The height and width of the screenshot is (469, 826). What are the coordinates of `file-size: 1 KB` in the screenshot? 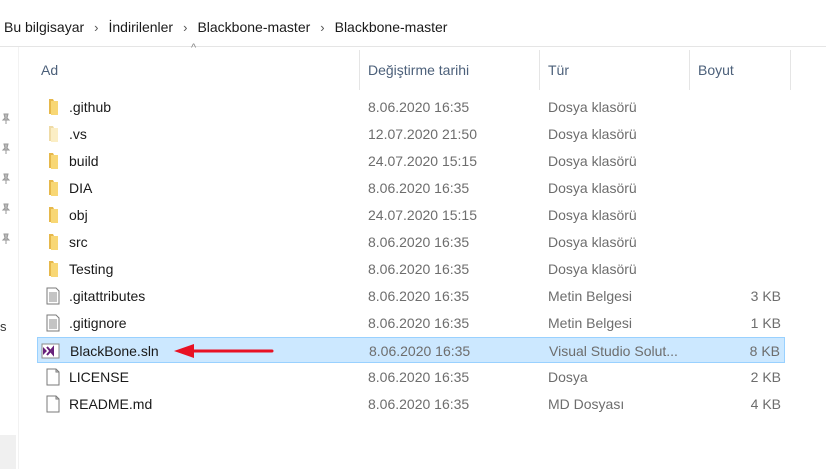 It's located at (765, 323).